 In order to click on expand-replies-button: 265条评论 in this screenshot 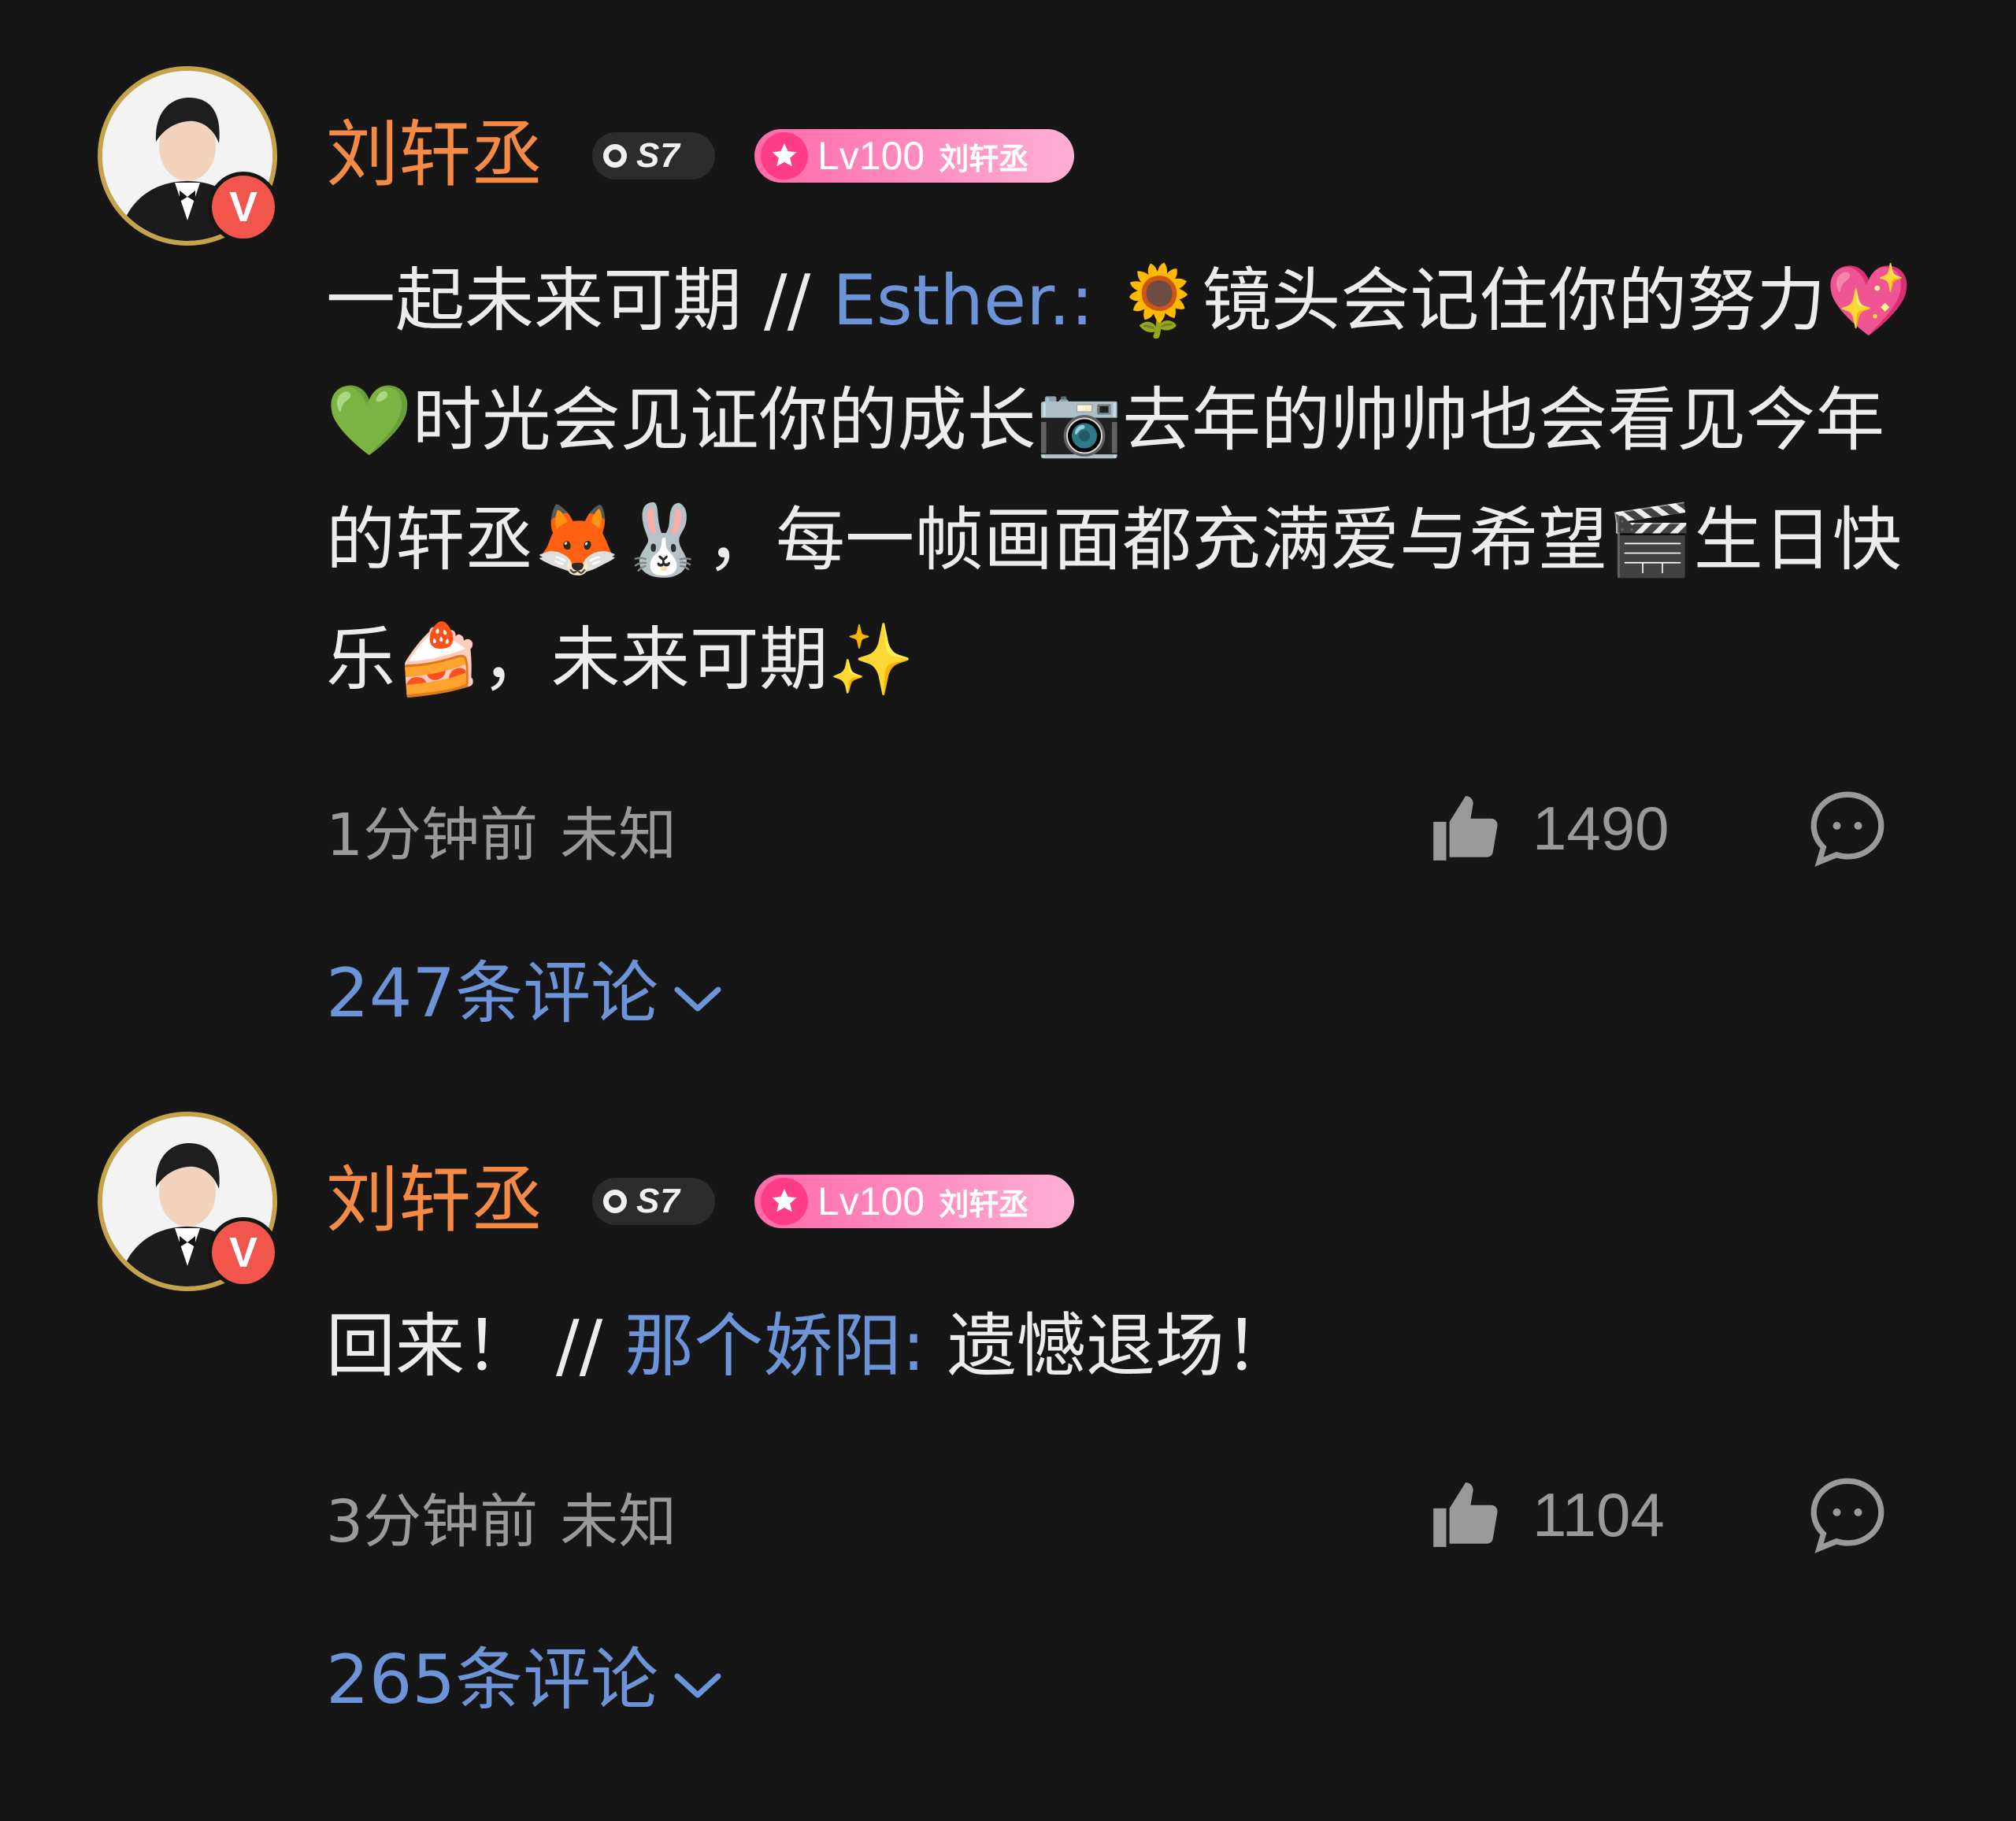, I will do `click(524, 1680)`.